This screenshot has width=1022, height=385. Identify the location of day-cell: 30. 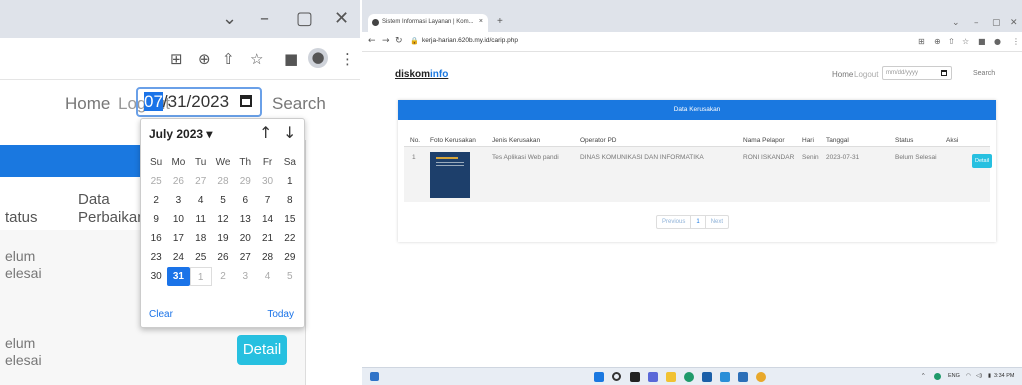
(156, 276).